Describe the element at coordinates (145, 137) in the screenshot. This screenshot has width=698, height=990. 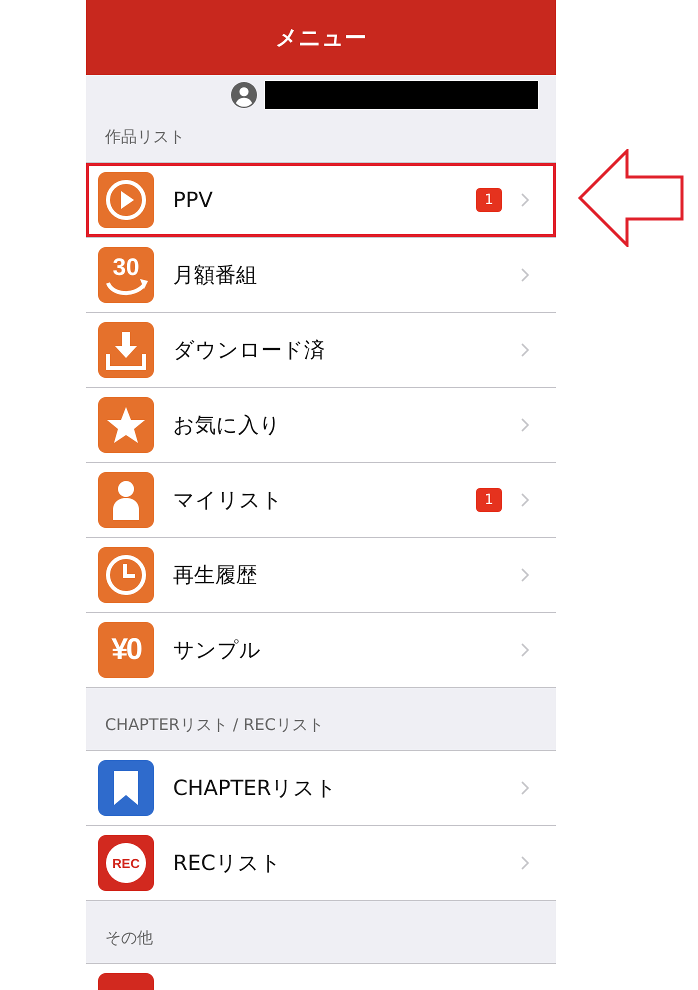
I see `section-title: 作品リスト` at that location.